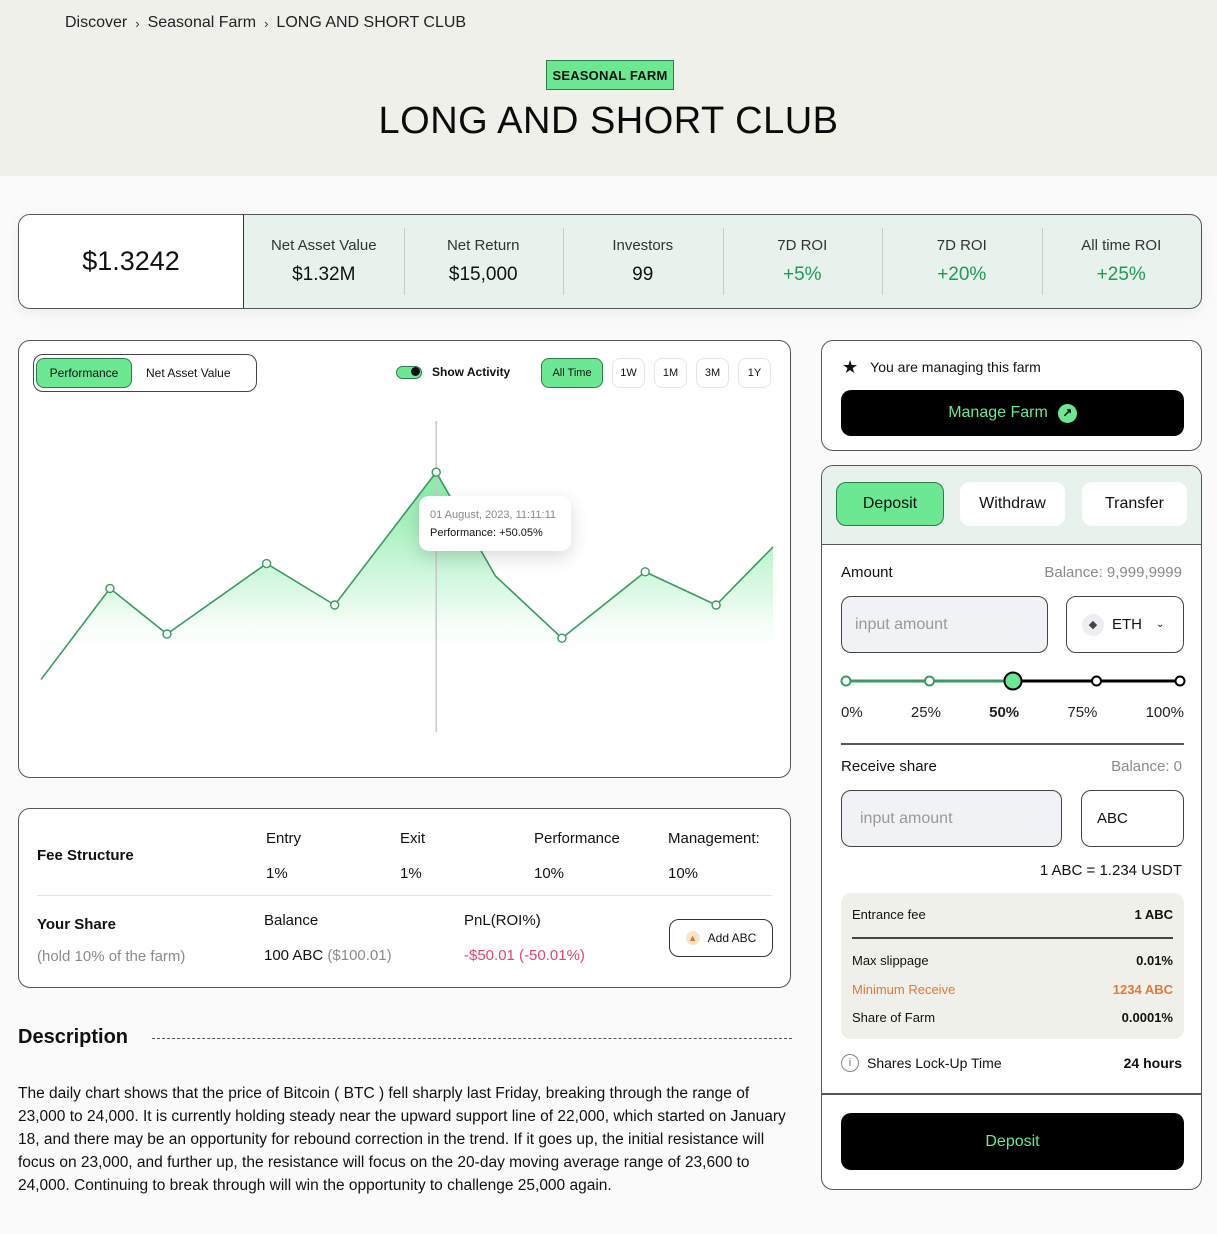 This screenshot has width=1217, height=1234. Describe the element at coordinates (1153, 914) in the screenshot. I see `summary-value: 1 ABC` at that location.